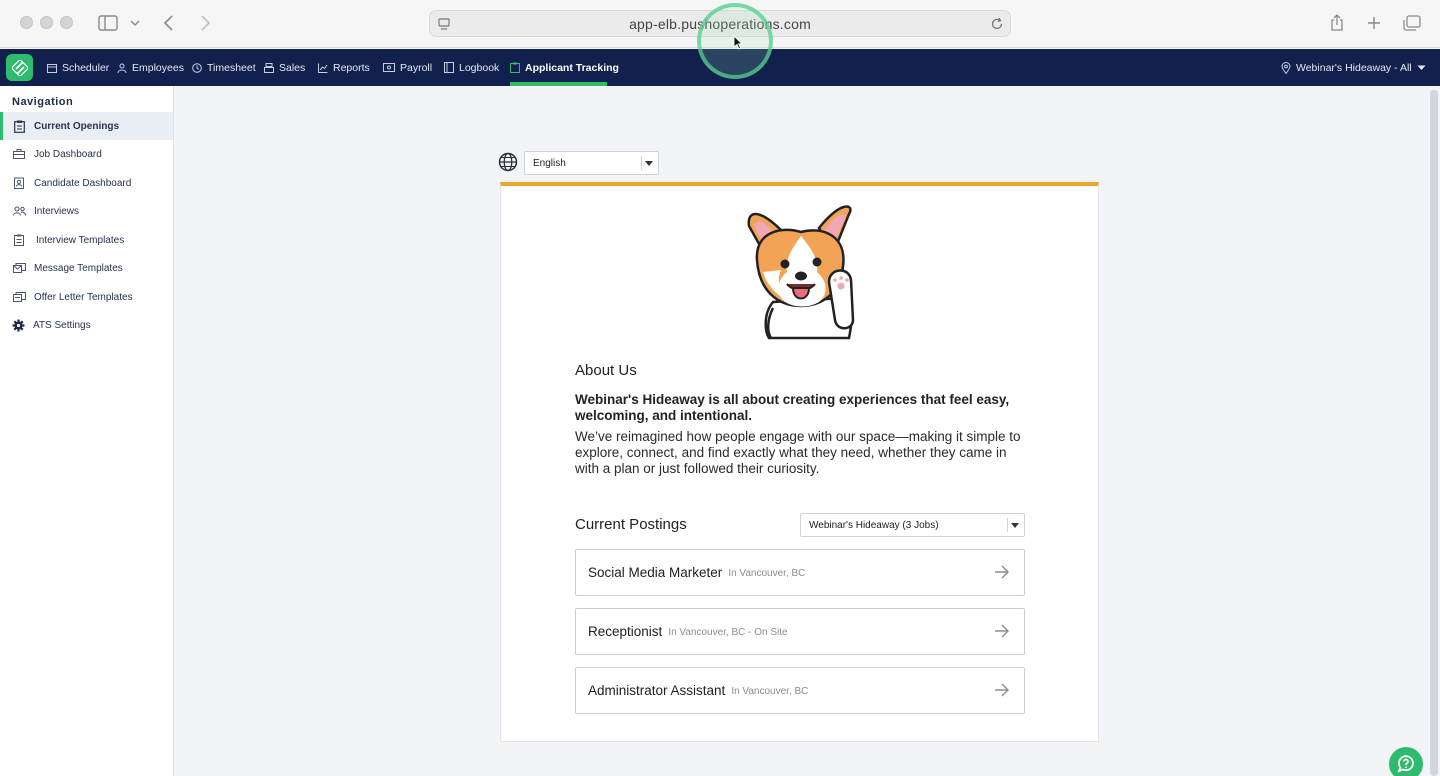 This screenshot has height=776, width=1440. I want to click on job-title: Receptionist, so click(625, 631).